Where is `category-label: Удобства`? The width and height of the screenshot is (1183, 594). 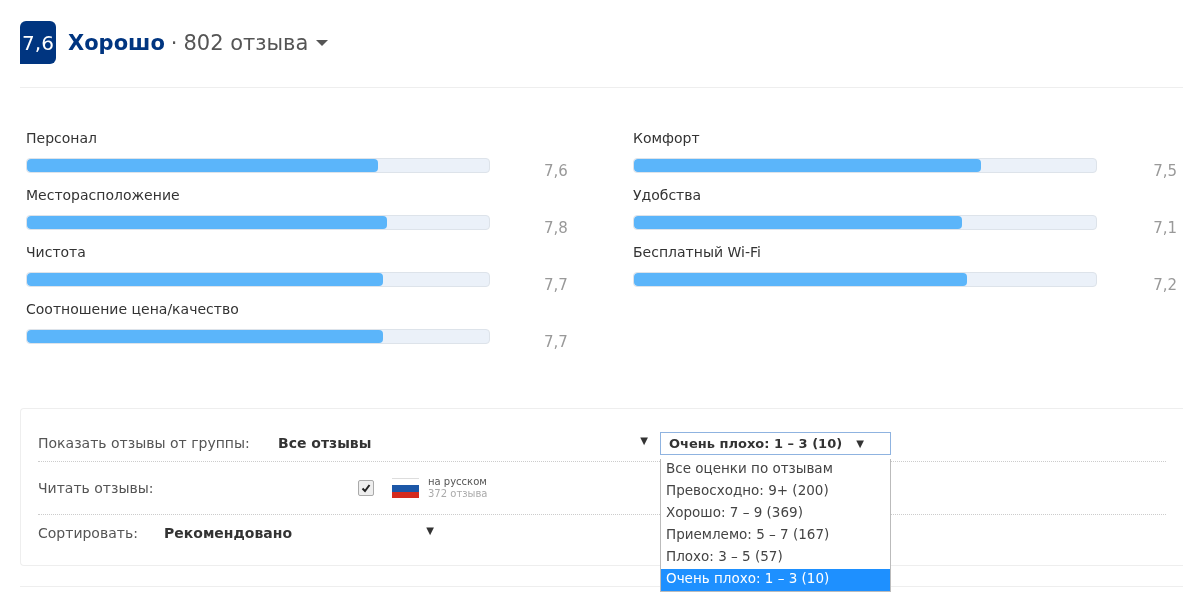 category-label: Удобства is located at coordinates (668, 196).